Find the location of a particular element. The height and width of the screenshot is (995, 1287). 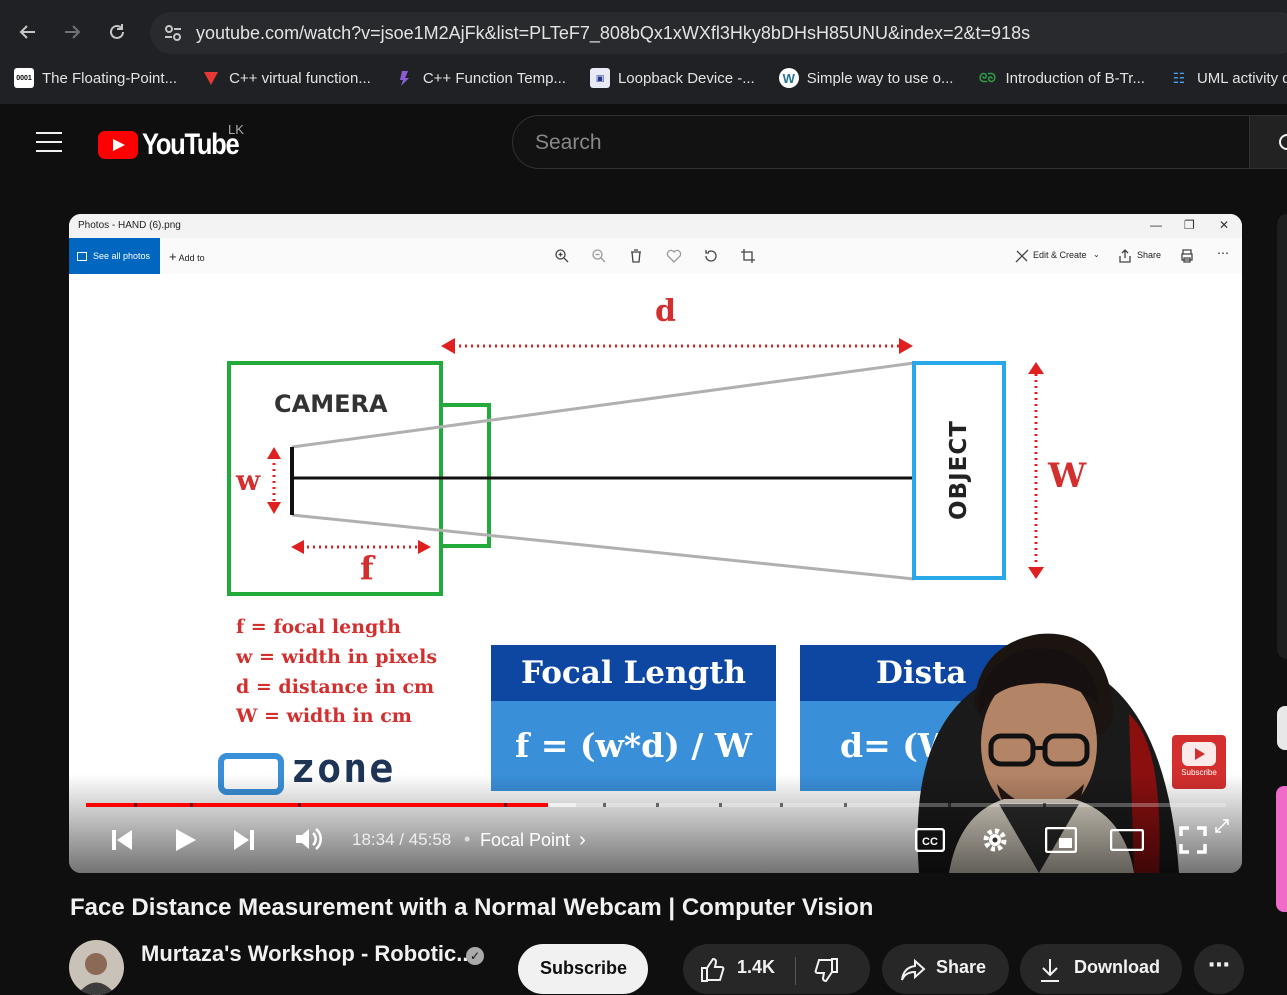

volume-button is located at coordinates (308, 839).